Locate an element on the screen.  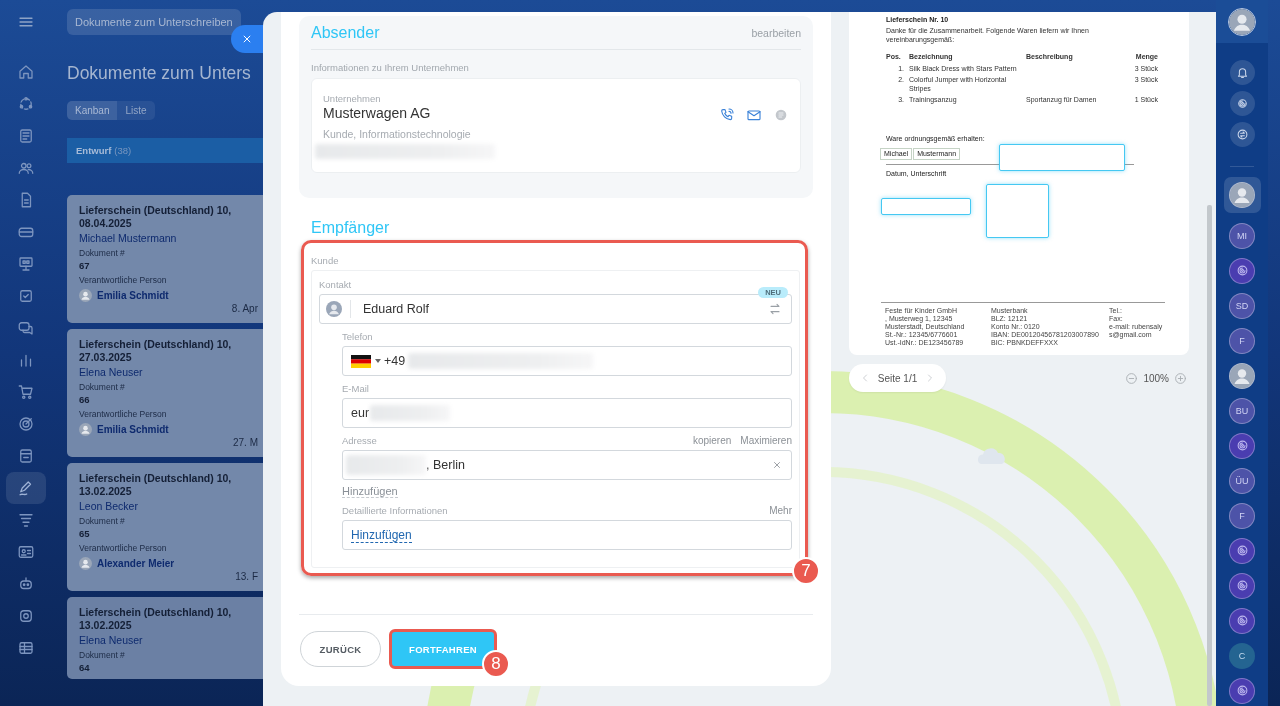
nav-item is located at coordinates (26, 488).